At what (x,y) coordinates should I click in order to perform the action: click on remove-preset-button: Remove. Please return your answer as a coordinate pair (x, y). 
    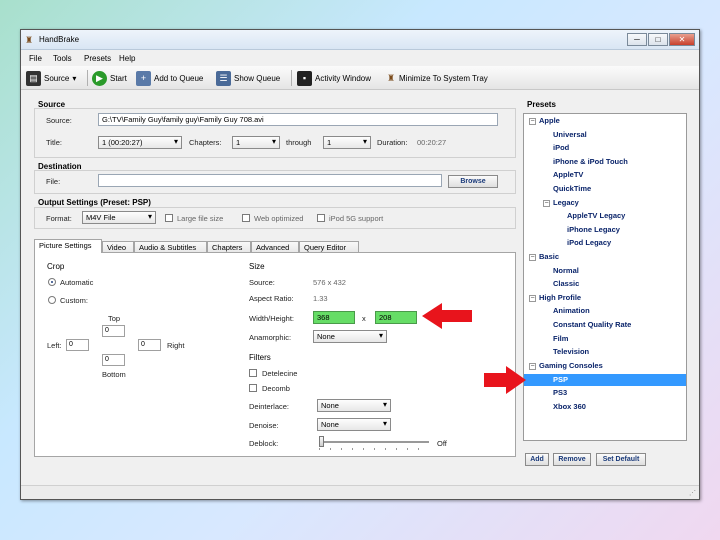
    Looking at the image, I should click on (572, 459).